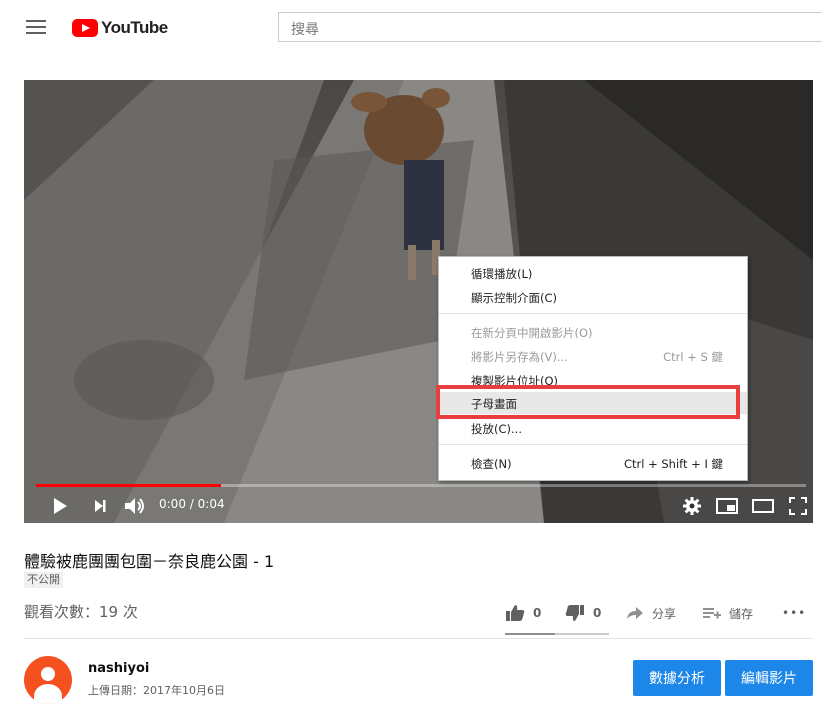 The width and height of the screenshot is (822, 704). Describe the element at coordinates (593, 380) in the screenshot. I see `menu-item-copy-video-address: 複製影片位址(O)` at that location.